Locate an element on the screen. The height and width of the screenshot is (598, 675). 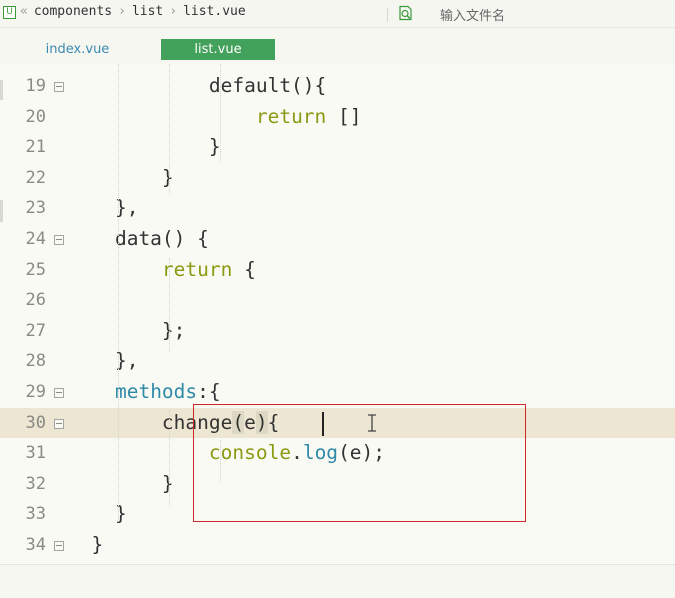
breadcrumb-item-components: components is located at coordinates (73, 11).